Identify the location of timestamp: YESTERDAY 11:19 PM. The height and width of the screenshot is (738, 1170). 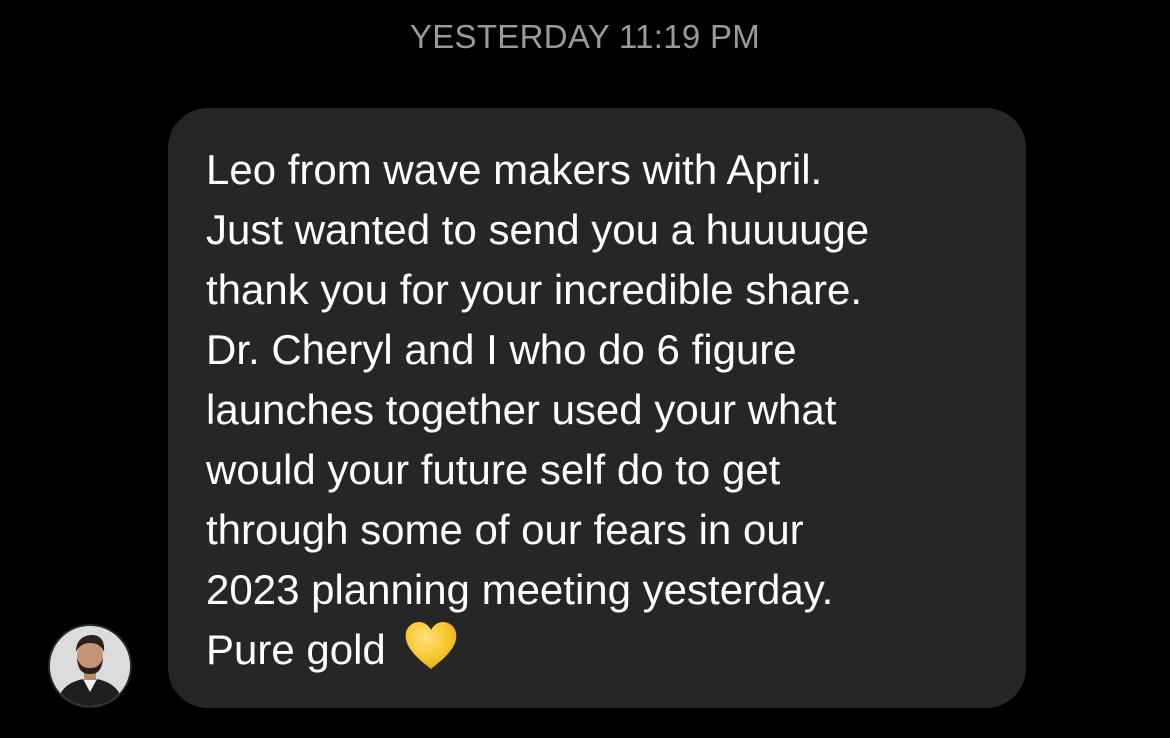
(585, 36).